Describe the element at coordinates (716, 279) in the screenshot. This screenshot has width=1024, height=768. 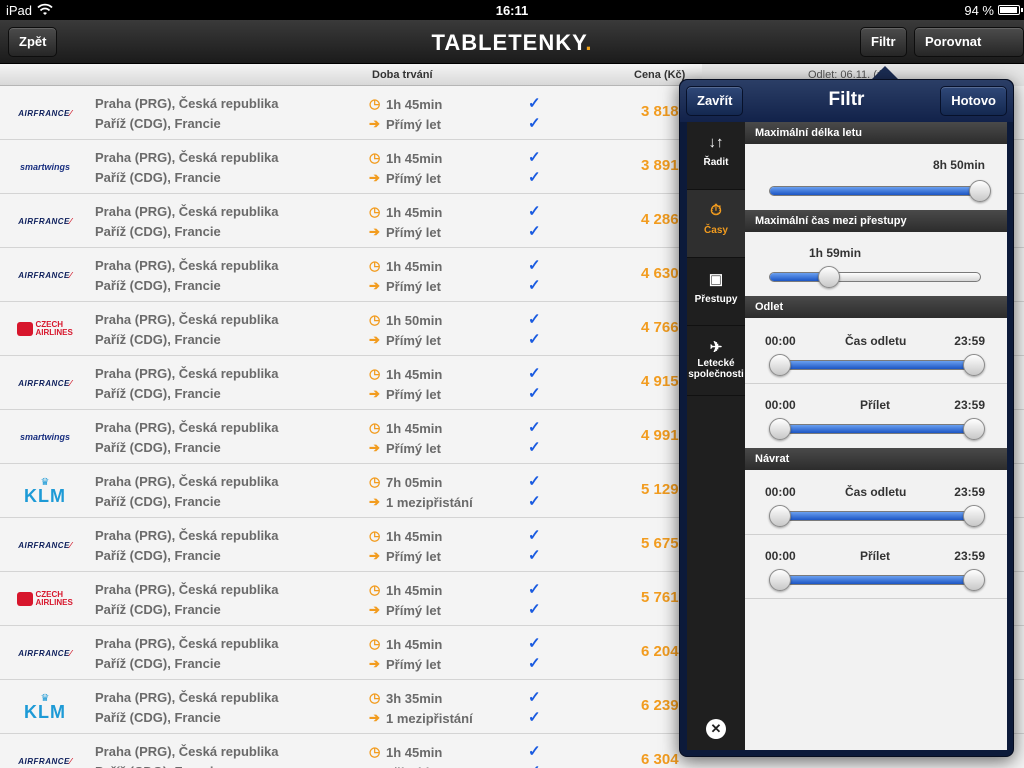
I see `briefcase-icon: ▣` at that location.